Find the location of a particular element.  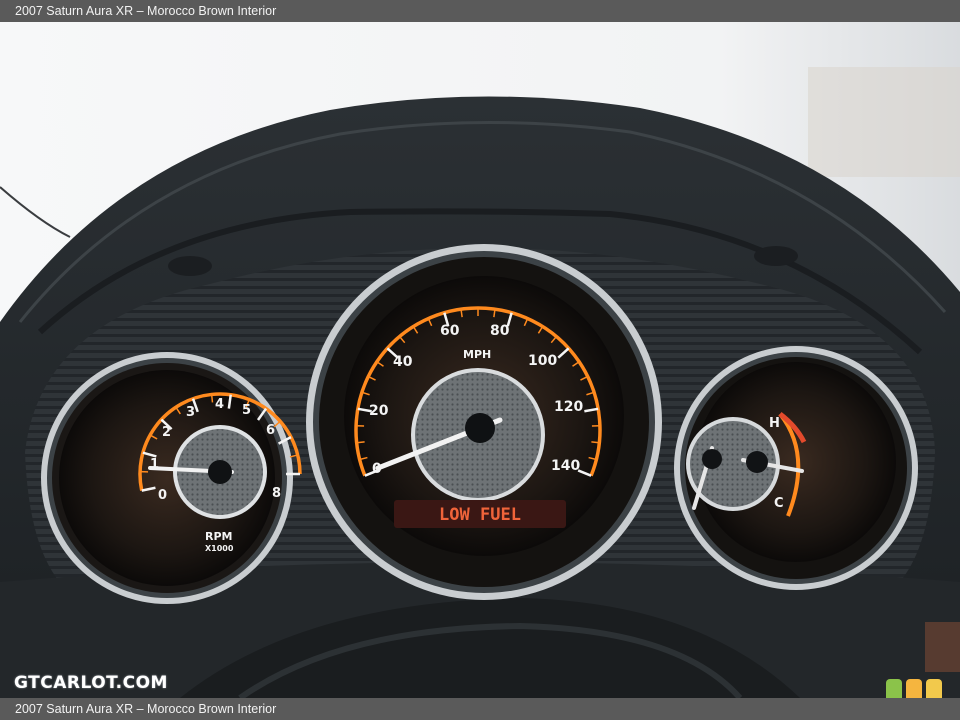

tach-tick-6: 6 is located at coordinates (270, 430).